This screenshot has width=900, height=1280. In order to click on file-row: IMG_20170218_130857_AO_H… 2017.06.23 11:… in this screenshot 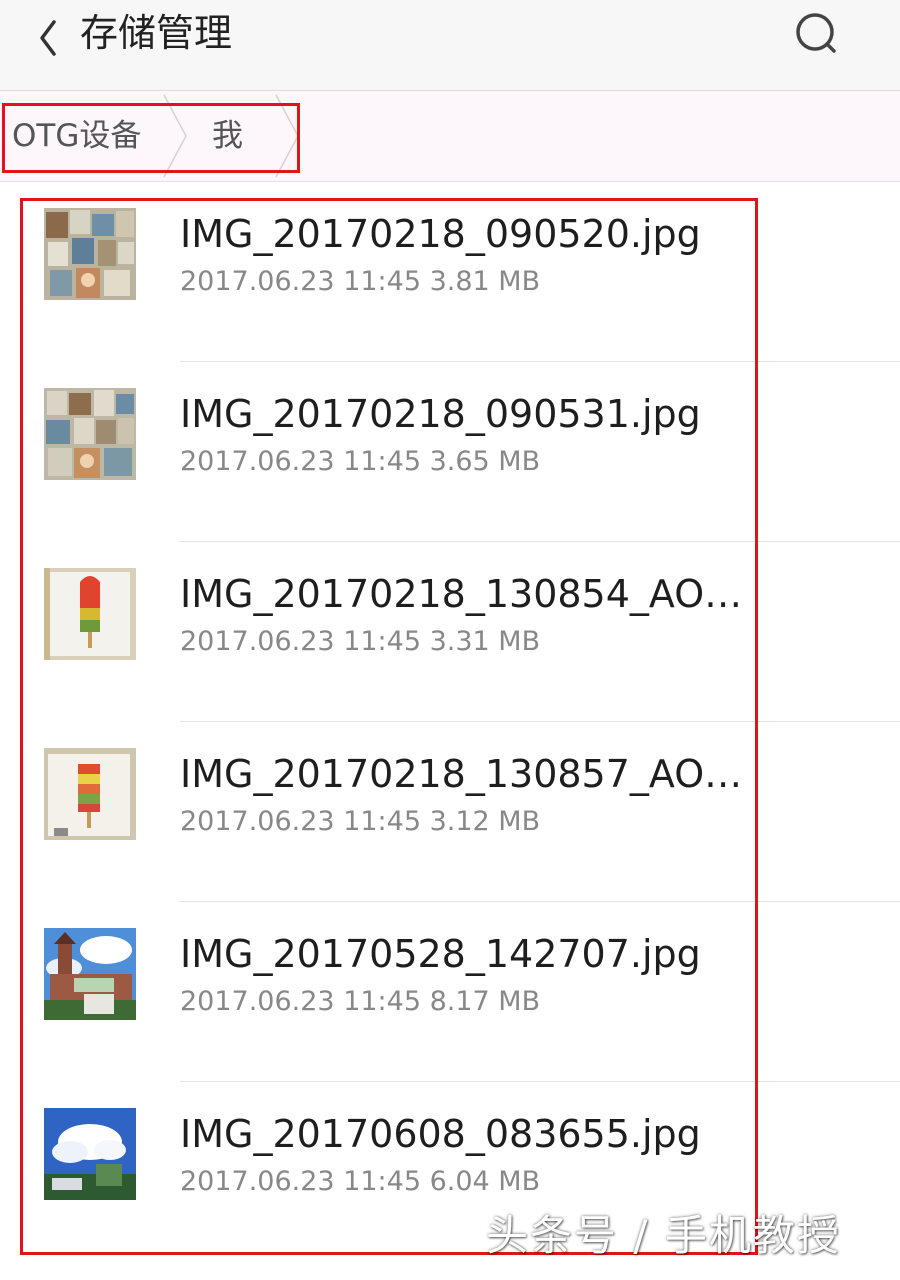, I will do `click(450, 812)`.